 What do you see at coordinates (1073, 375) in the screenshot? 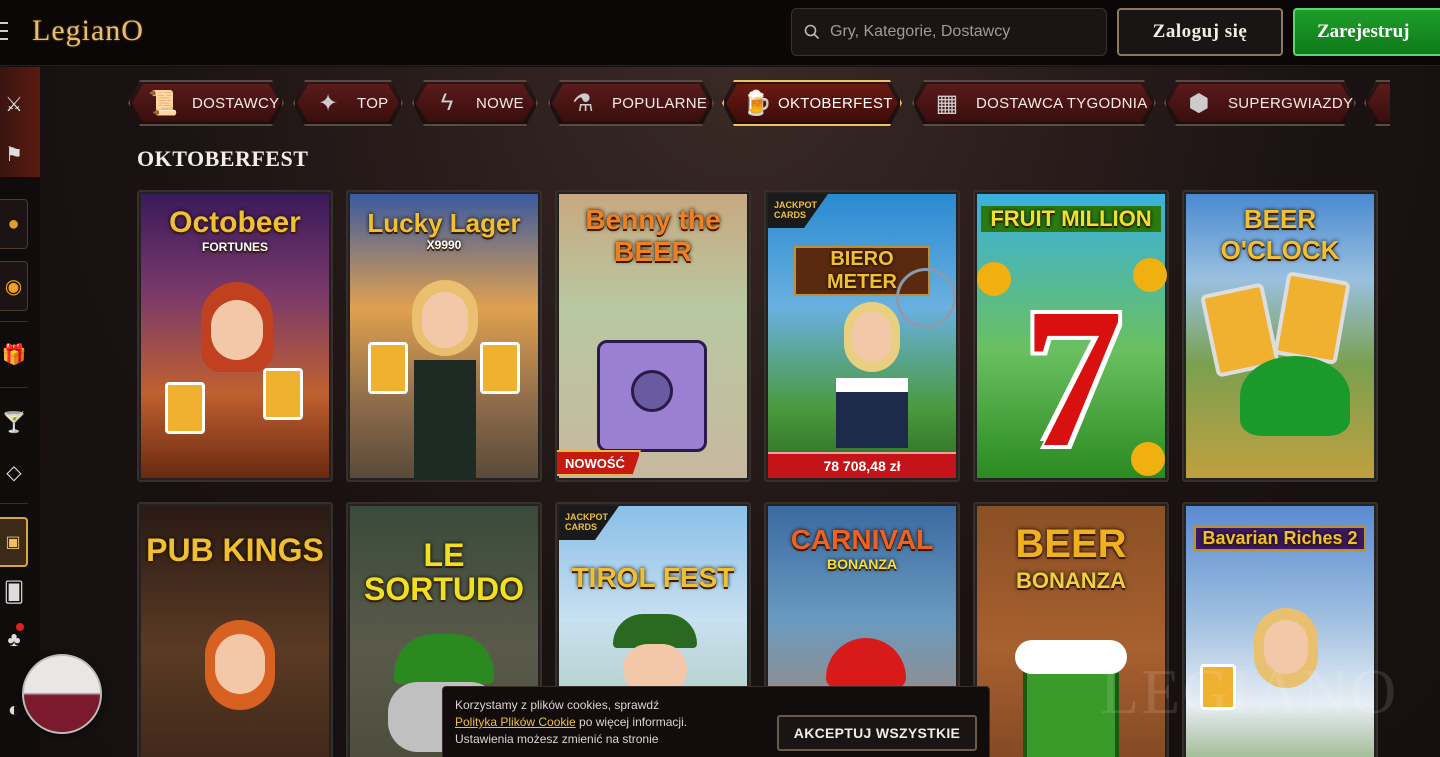
I see `seven-symbol: 7` at bounding box center [1073, 375].